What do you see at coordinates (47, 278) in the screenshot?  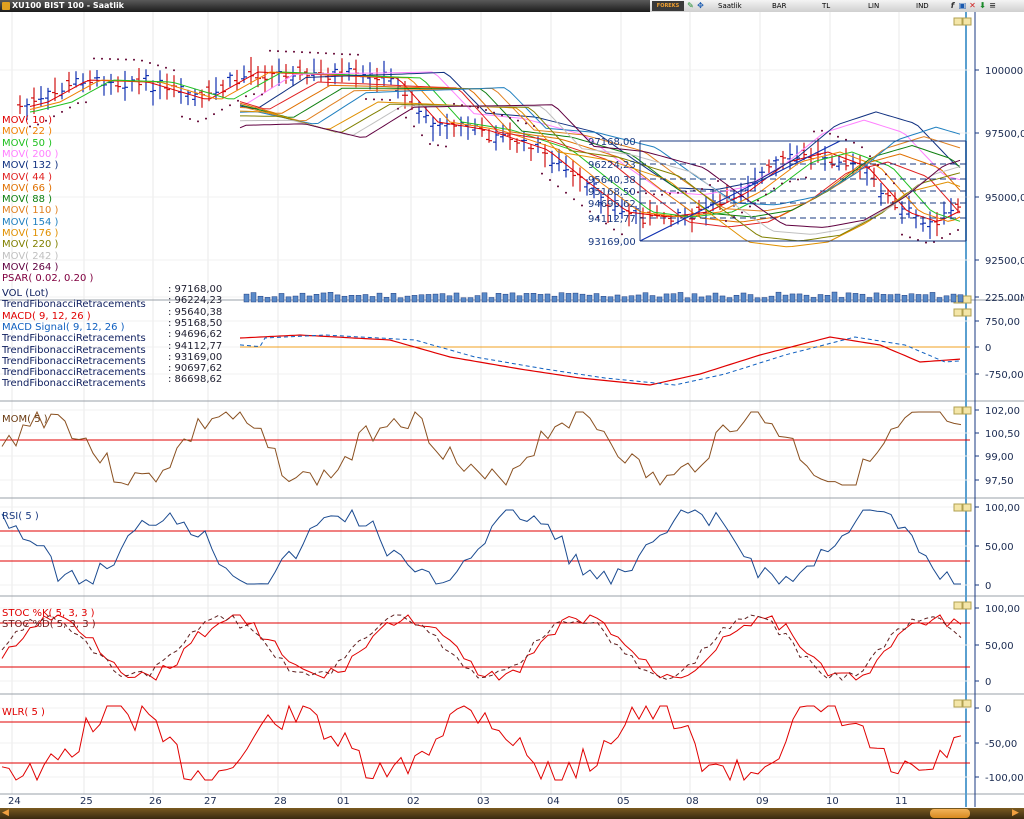 I see `legend-item: PSAR( 0.02, 0.20 )` at bounding box center [47, 278].